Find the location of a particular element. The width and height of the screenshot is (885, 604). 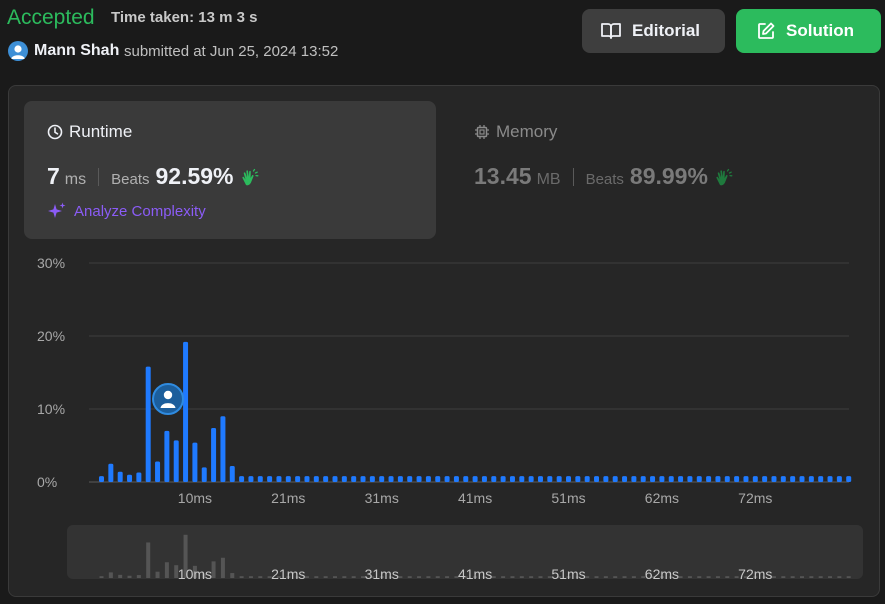

user-icon is located at coordinates (168, 395).